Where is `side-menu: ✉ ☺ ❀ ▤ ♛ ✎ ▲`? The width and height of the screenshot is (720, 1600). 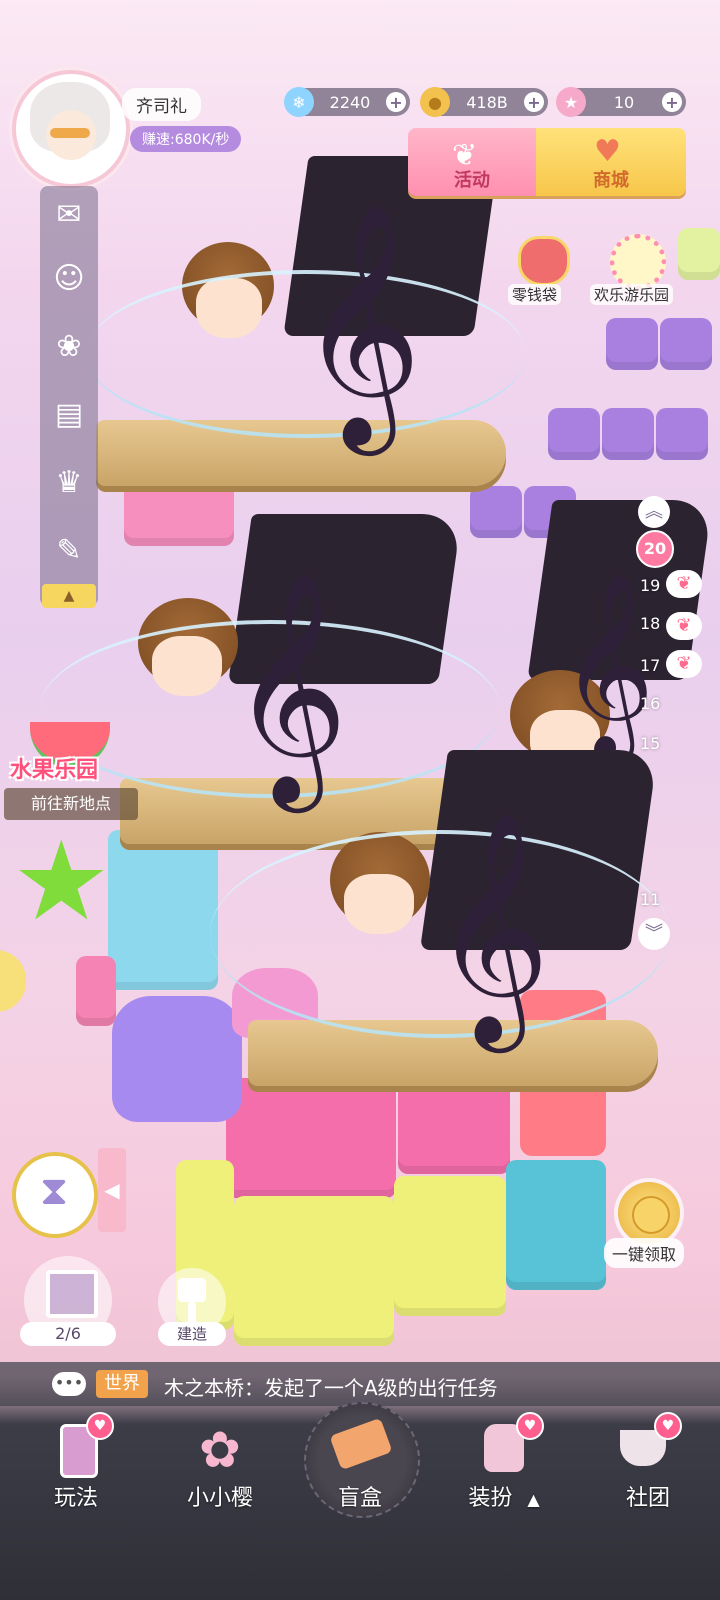 side-menu: ✉ ☺ ❀ ▤ ♛ ✎ ▲ is located at coordinates (69, 397).